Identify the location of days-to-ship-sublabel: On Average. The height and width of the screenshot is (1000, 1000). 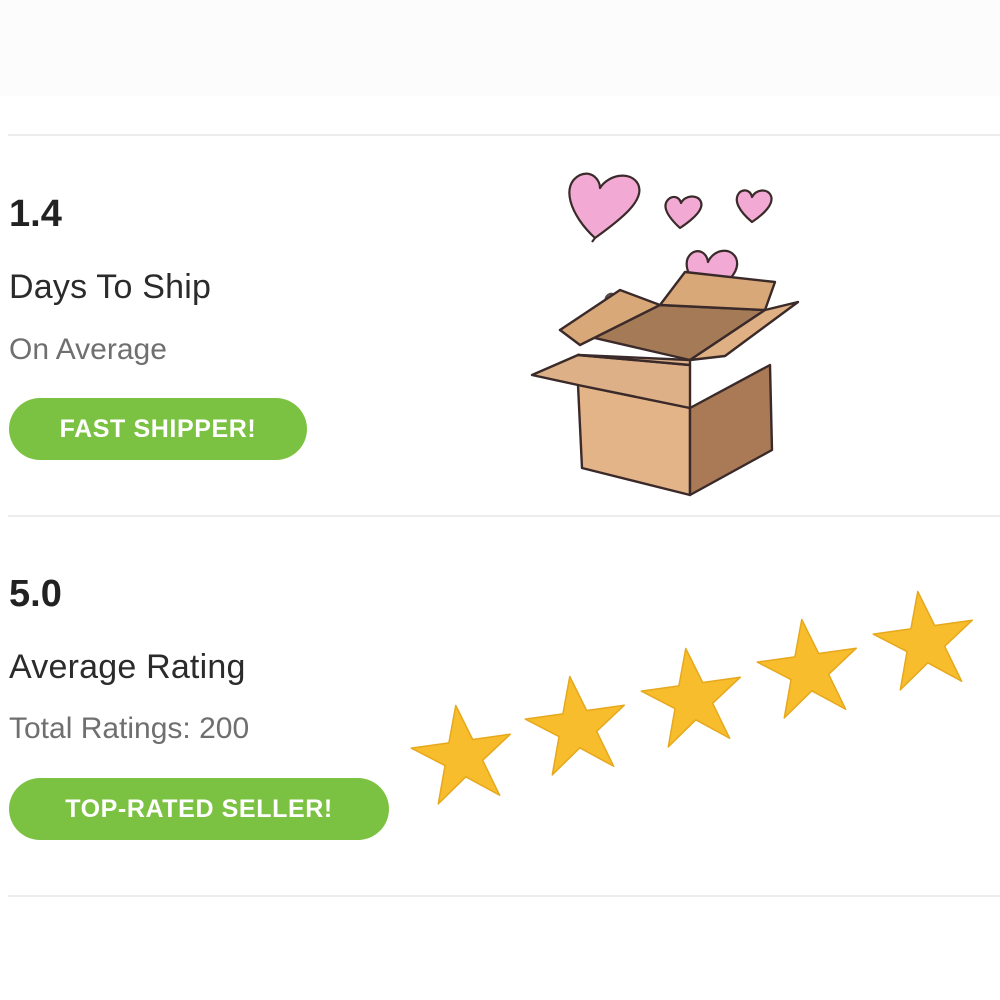
(88, 349).